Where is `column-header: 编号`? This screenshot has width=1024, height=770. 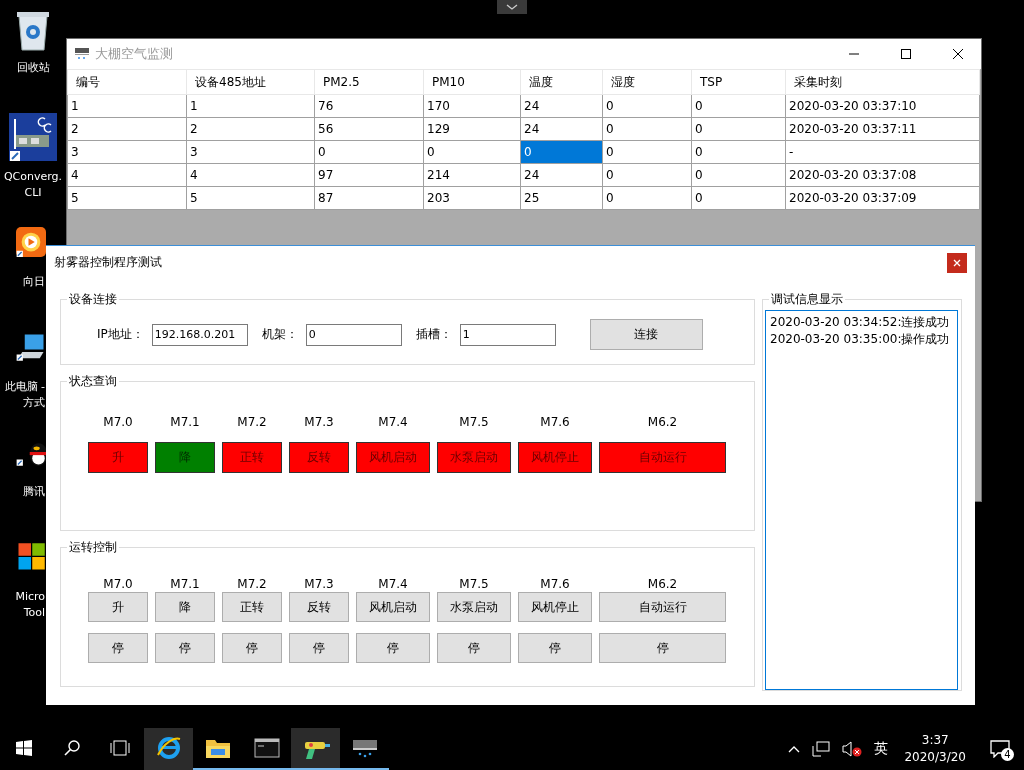
column-header: 编号 is located at coordinates (127, 82).